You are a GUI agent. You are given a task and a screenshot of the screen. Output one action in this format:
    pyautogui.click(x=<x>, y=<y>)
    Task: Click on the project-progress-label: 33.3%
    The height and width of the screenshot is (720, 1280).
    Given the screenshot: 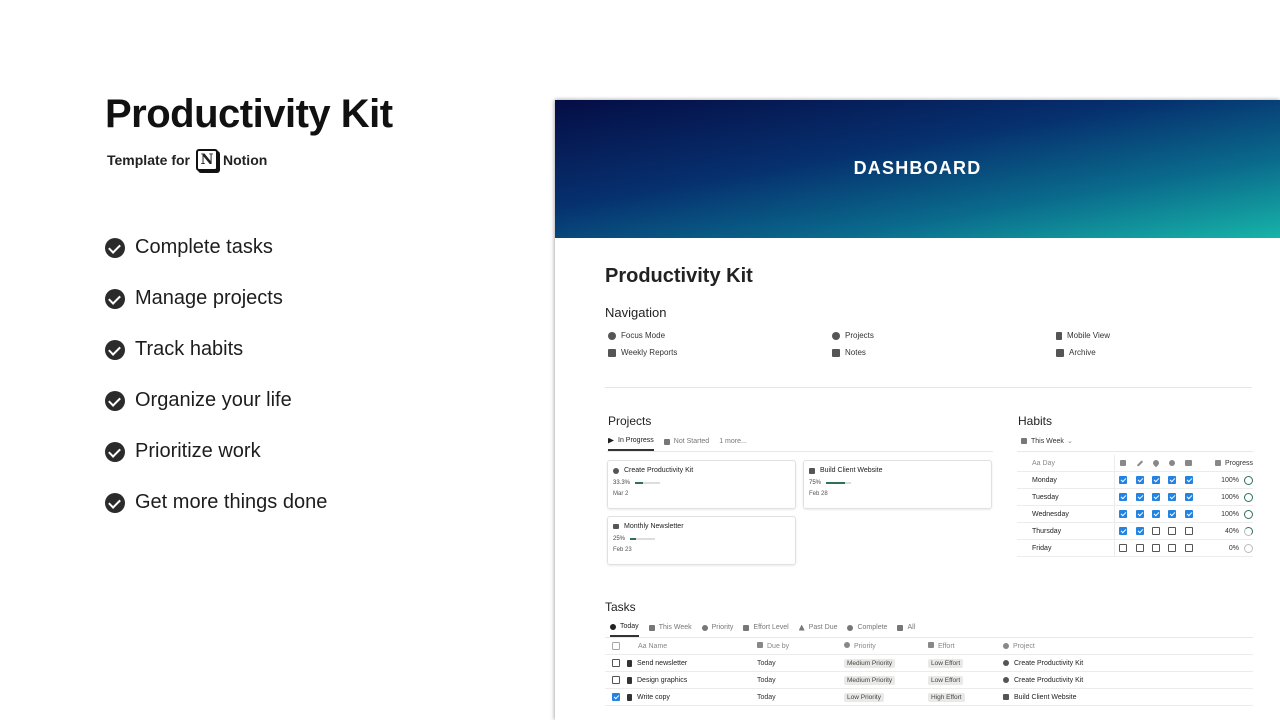 What is the action you would take?
    pyautogui.click(x=622, y=483)
    